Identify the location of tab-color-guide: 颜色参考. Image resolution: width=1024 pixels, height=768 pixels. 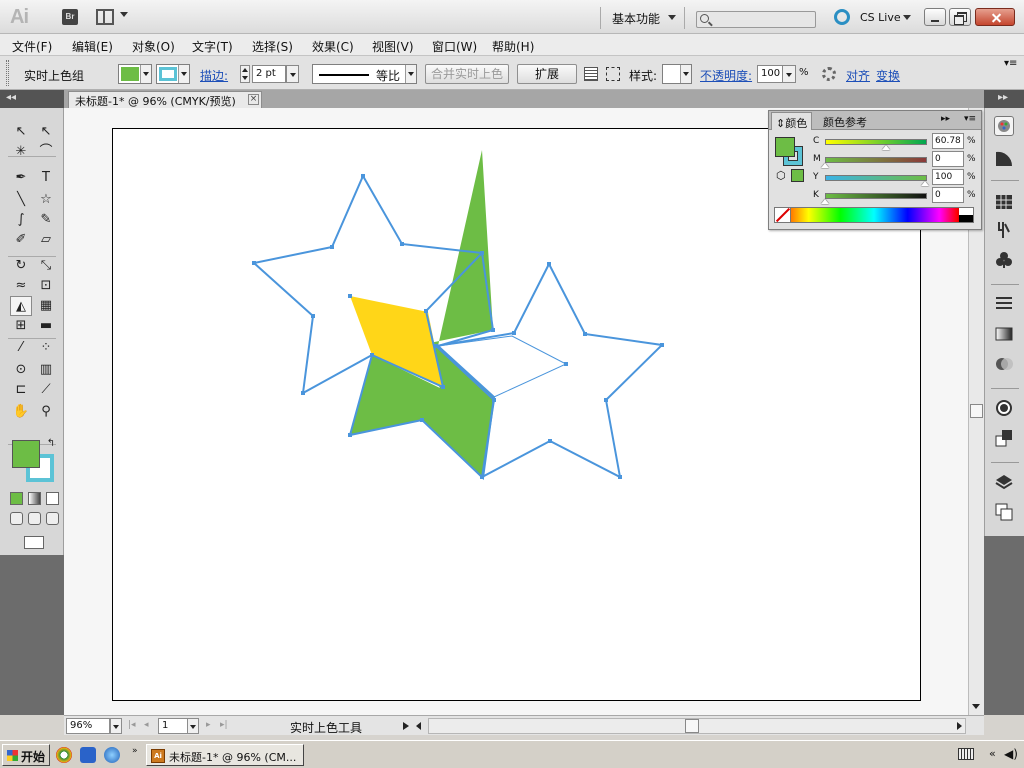
(845, 121).